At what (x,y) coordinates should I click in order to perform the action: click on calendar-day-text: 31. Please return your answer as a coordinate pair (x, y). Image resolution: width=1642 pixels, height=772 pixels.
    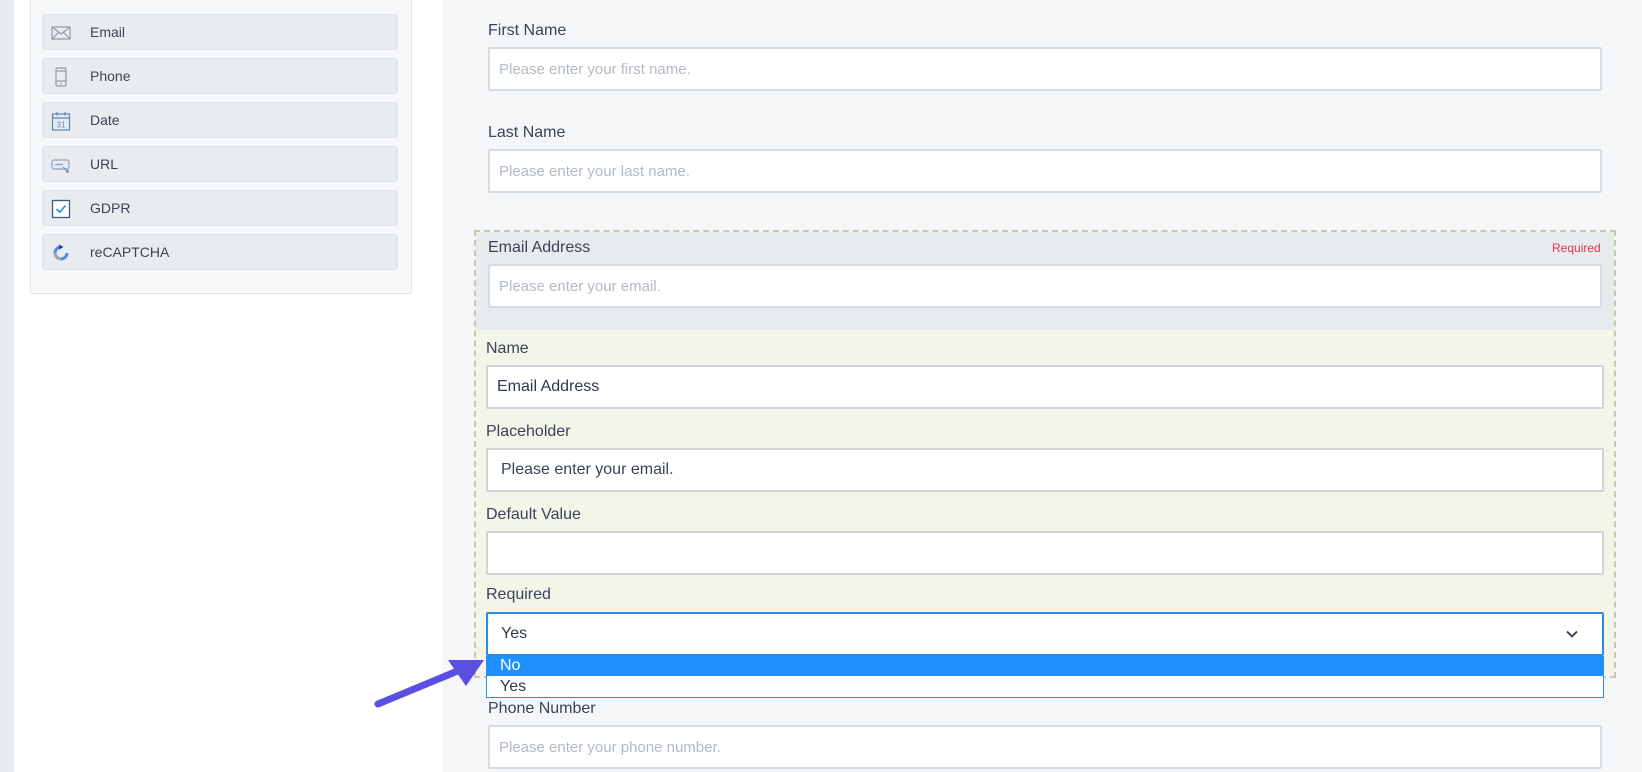
    Looking at the image, I should click on (61, 125).